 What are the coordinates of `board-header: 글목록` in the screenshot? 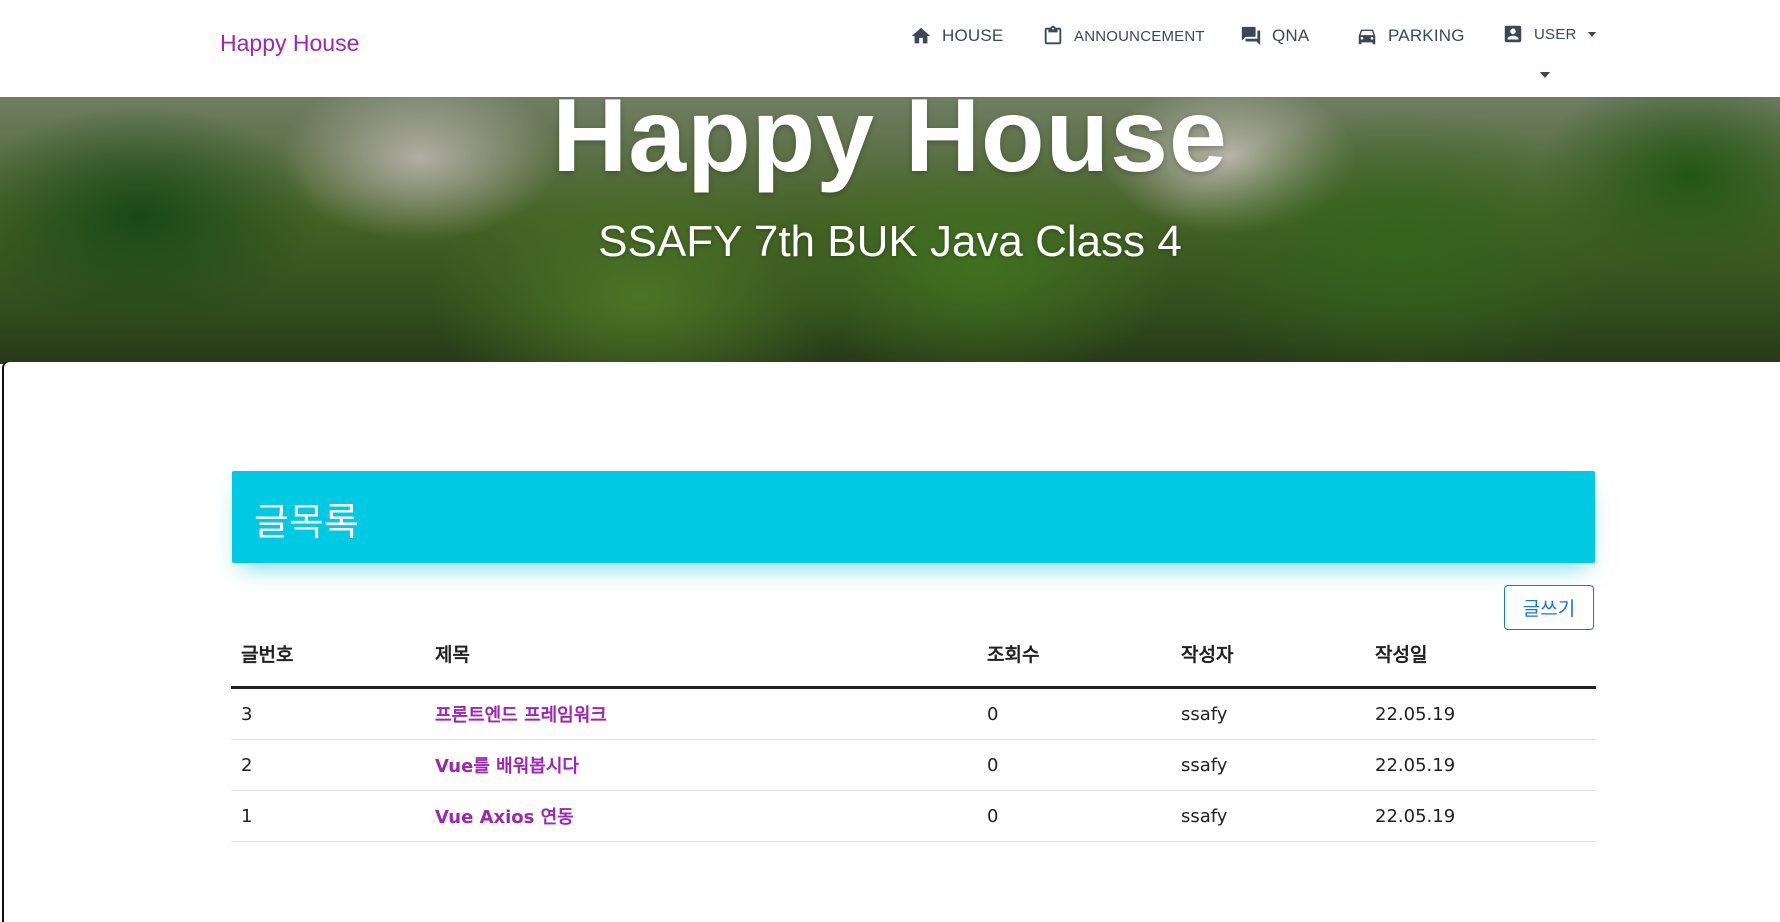 It's located at (913, 517).